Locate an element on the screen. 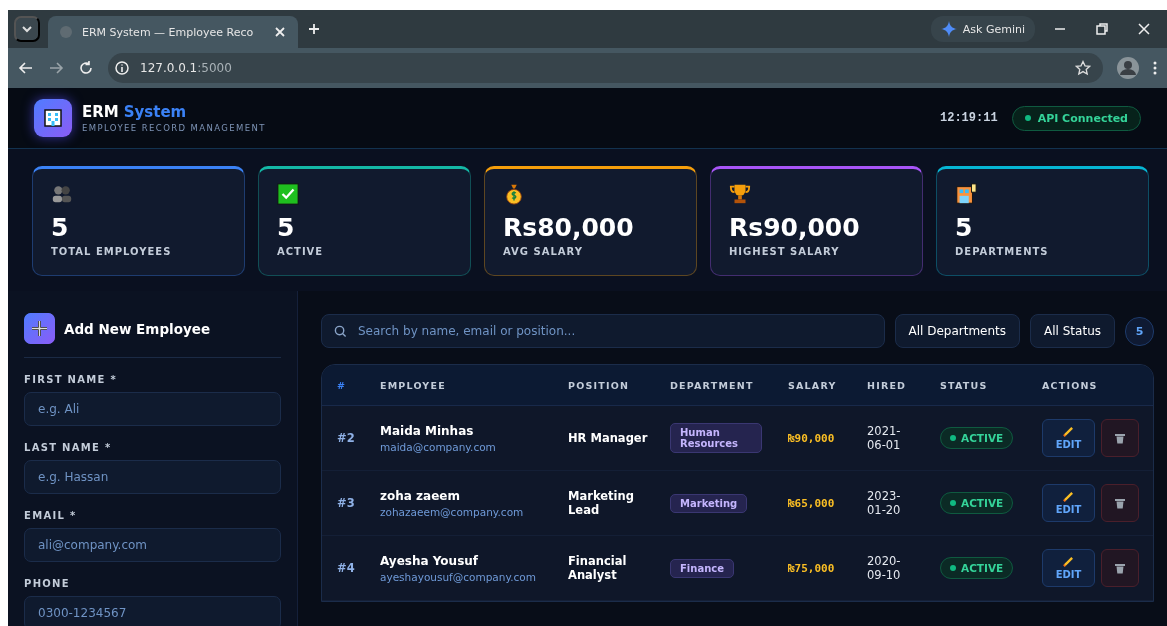  field-label: LAST NAME * is located at coordinates (68, 447).